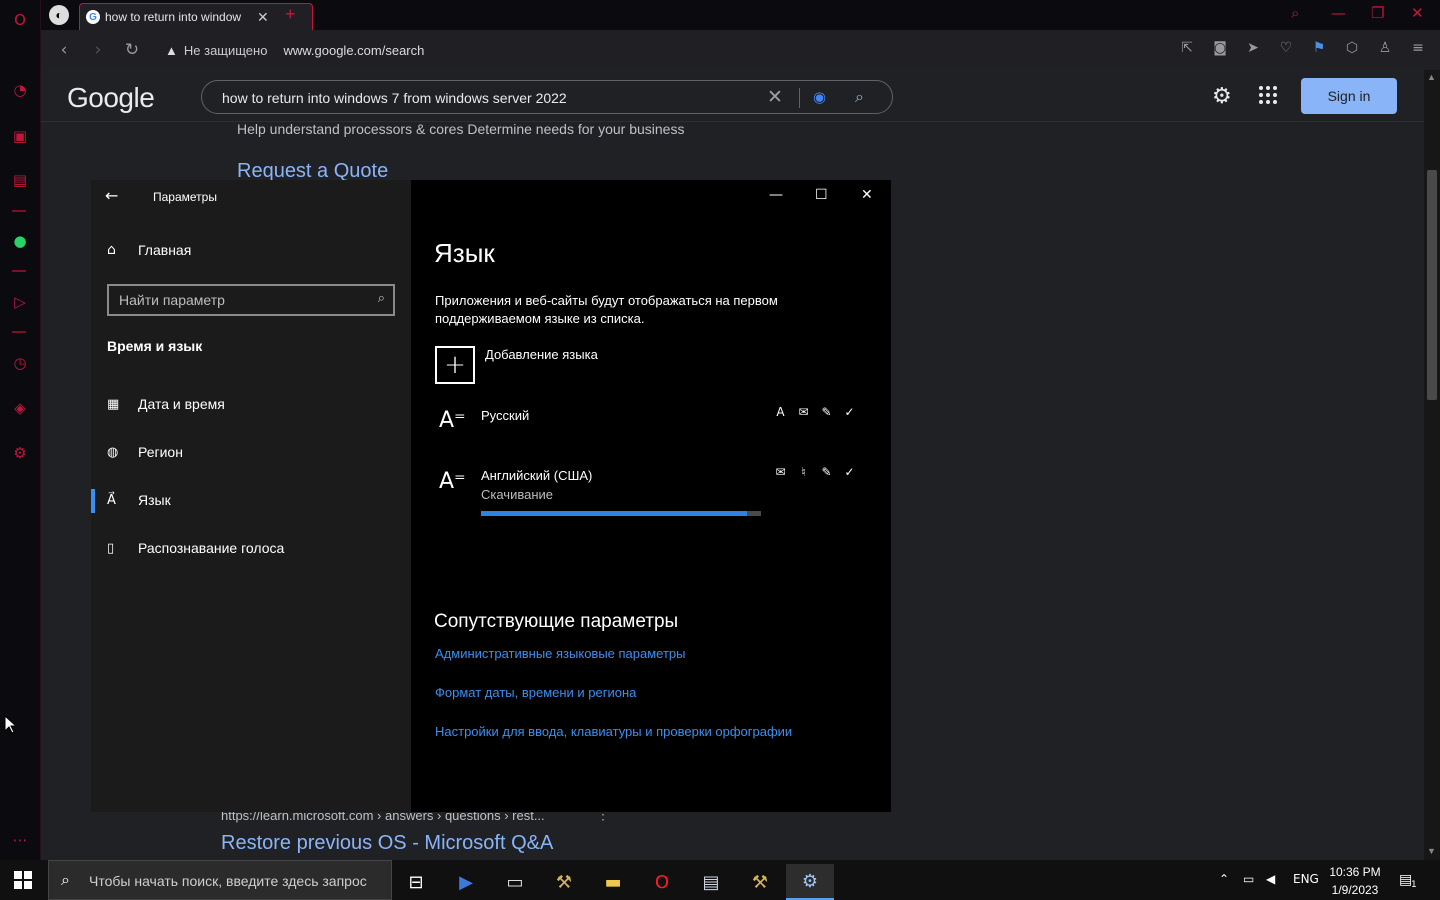 The width and height of the screenshot is (1440, 900). What do you see at coordinates (1377, 13) in the screenshot?
I see `restore-icon: ❐` at bounding box center [1377, 13].